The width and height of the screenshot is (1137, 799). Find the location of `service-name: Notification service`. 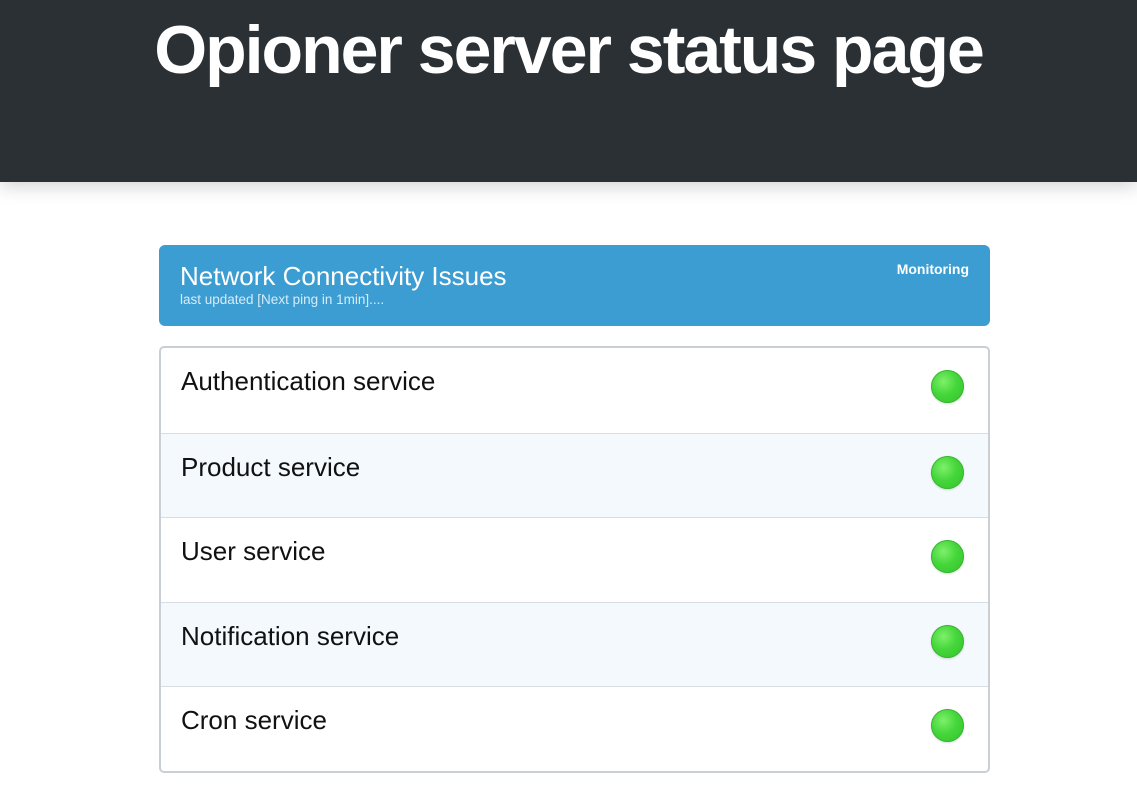

service-name: Notification service is located at coordinates (290, 635).